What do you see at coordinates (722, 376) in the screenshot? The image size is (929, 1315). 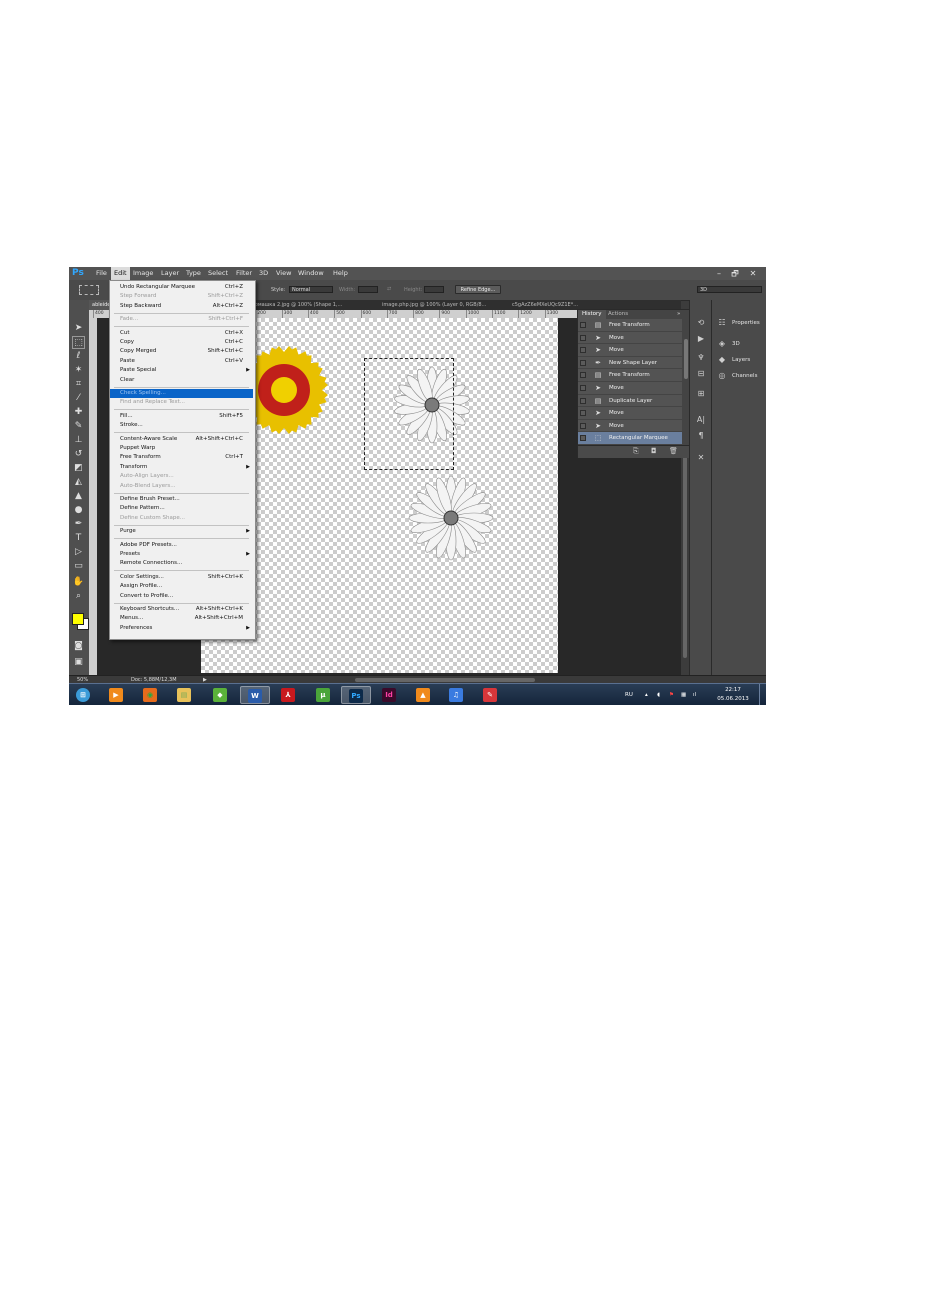 I see `channels-icon: ◎` at bounding box center [722, 376].